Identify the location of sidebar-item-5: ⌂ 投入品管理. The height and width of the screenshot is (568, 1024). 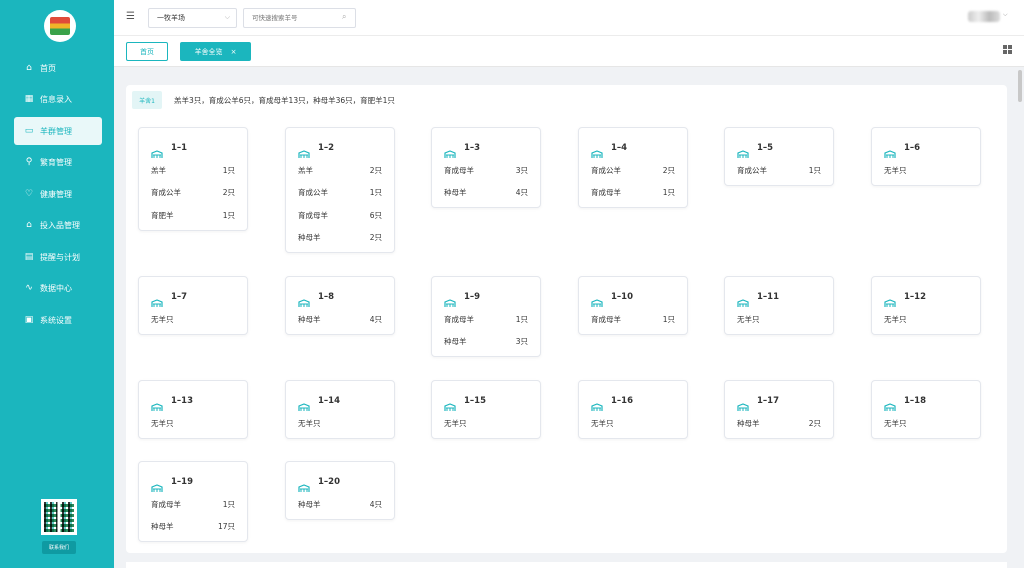
(58, 226).